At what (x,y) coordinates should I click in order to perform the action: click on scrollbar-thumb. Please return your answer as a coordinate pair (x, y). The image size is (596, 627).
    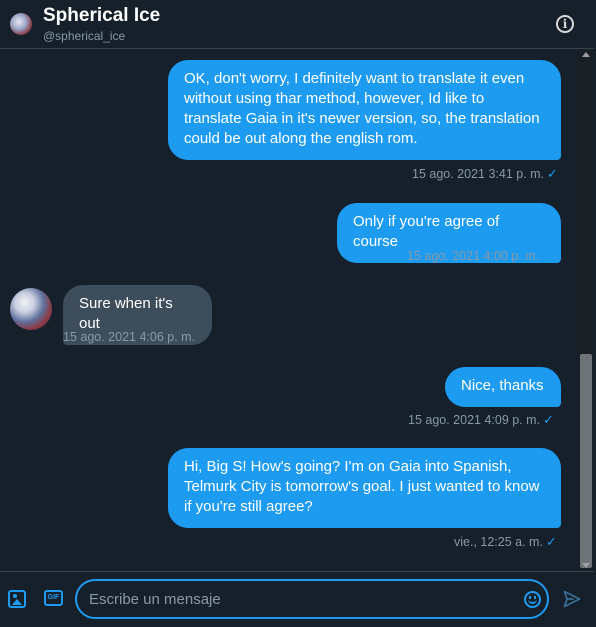
    Looking at the image, I should click on (586, 461).